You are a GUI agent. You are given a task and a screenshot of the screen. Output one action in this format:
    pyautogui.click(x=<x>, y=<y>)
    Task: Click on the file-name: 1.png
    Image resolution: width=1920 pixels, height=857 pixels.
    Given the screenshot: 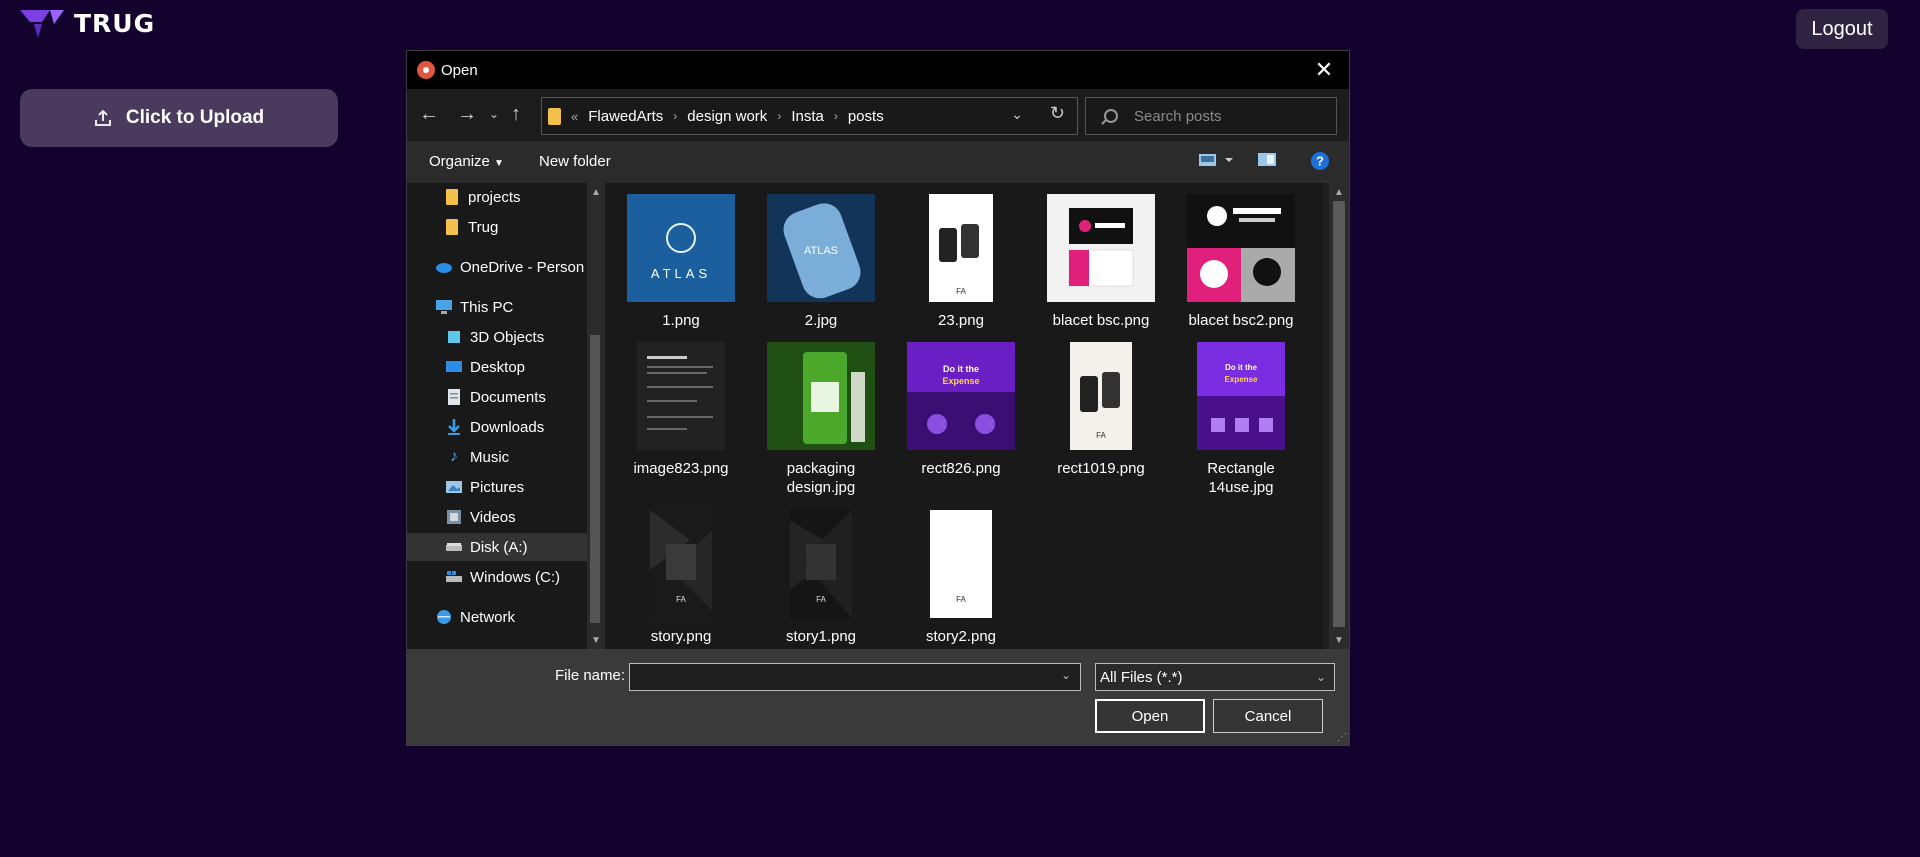 What is the action you would take?
    pyautogui.click(x=681, y=320)
    